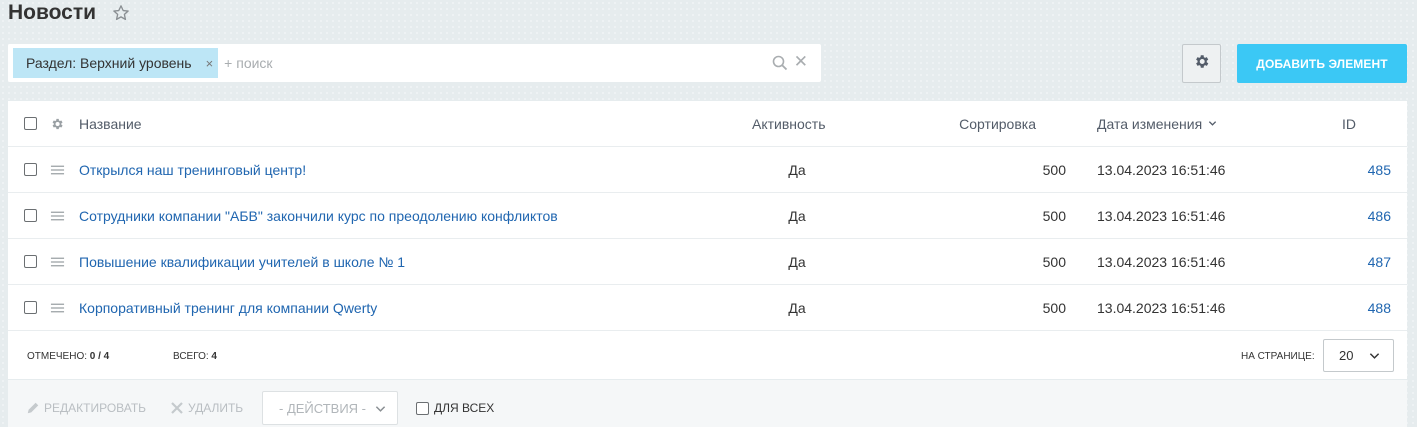  I want to click on row-id-link: 486, so click(1349, 215).